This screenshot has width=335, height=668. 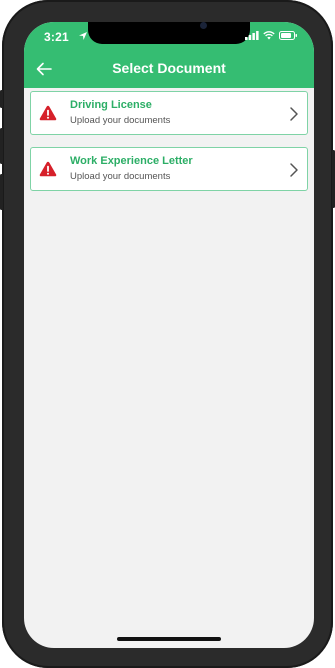 What do you see at coordinates (169, 639) in the screenshot?
I see `home-indicator` at bounding box center [169, 639].